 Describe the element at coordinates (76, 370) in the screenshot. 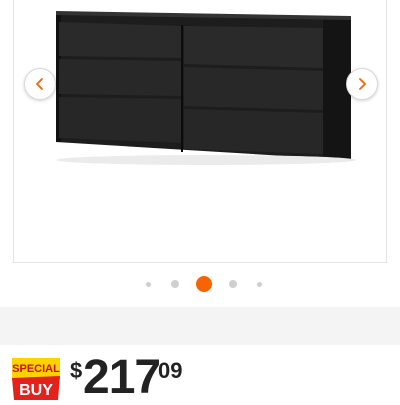

I see `price-currency-symbol: $` at that location.